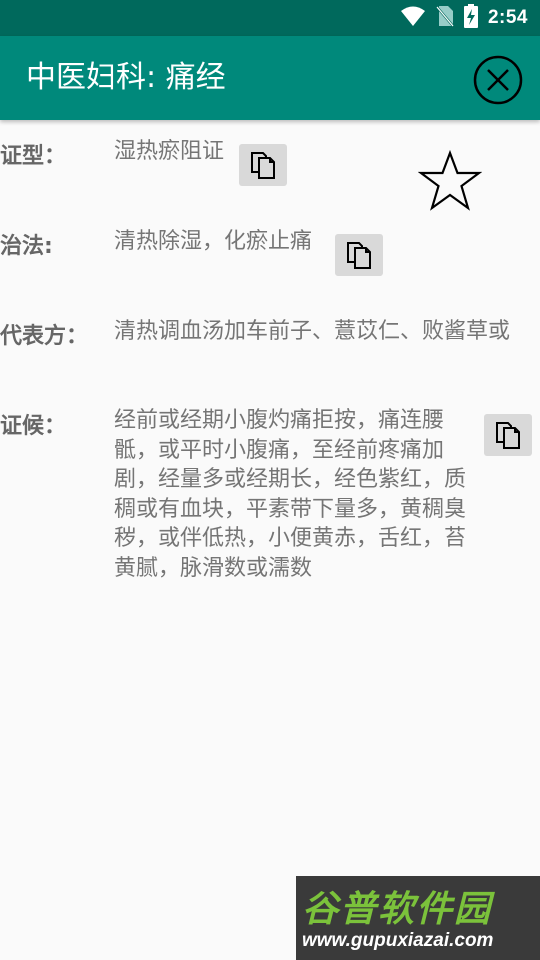 The width and height of the screenshot is (540, 960). What do you see at coordinates (126, 77) in the screenshot?
I see `page-title: 中医妇科: 痛经` at bounding box center [126, 77].